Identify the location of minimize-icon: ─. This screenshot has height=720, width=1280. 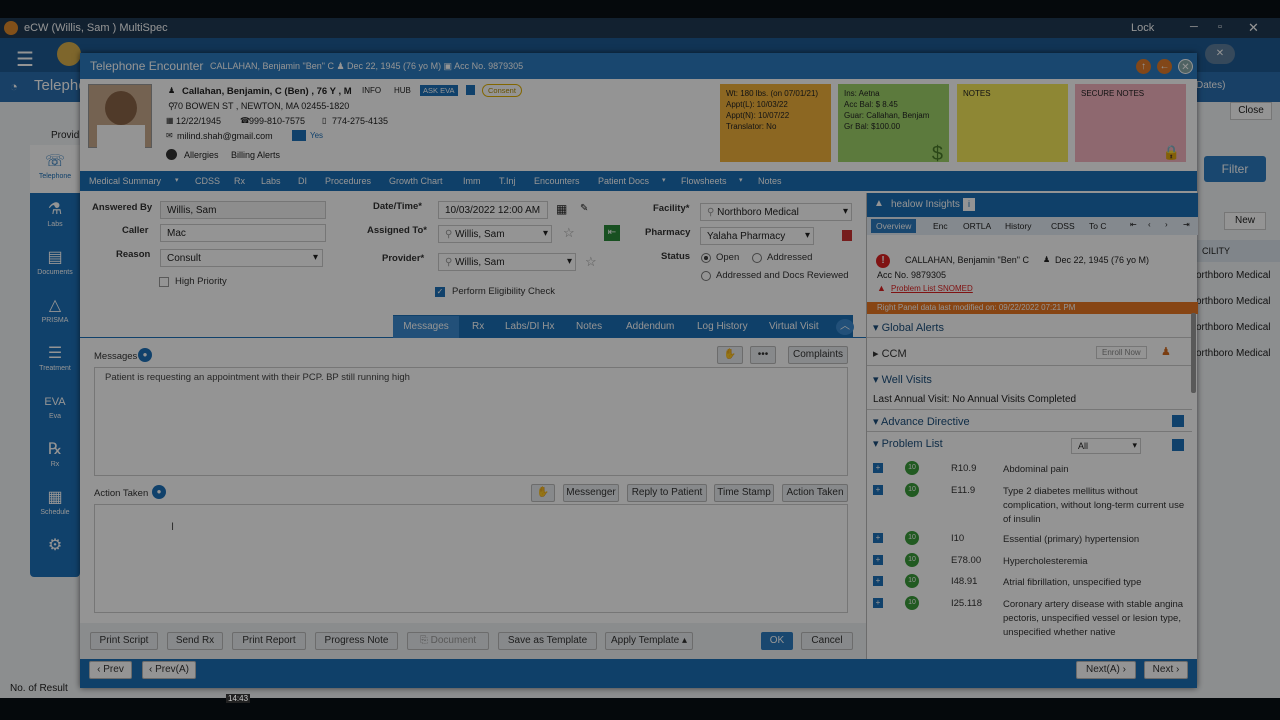
(1194, 27).